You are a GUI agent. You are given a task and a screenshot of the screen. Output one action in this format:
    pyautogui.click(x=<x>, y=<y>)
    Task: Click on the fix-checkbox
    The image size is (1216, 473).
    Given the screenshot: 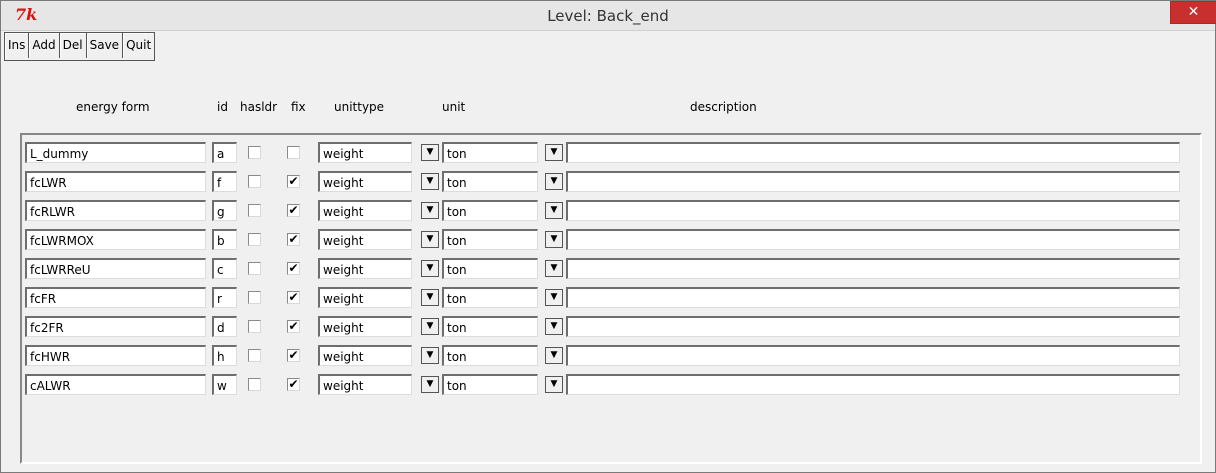 What is the action you would take?
    pyautogui.click(x=293, y=152)
    